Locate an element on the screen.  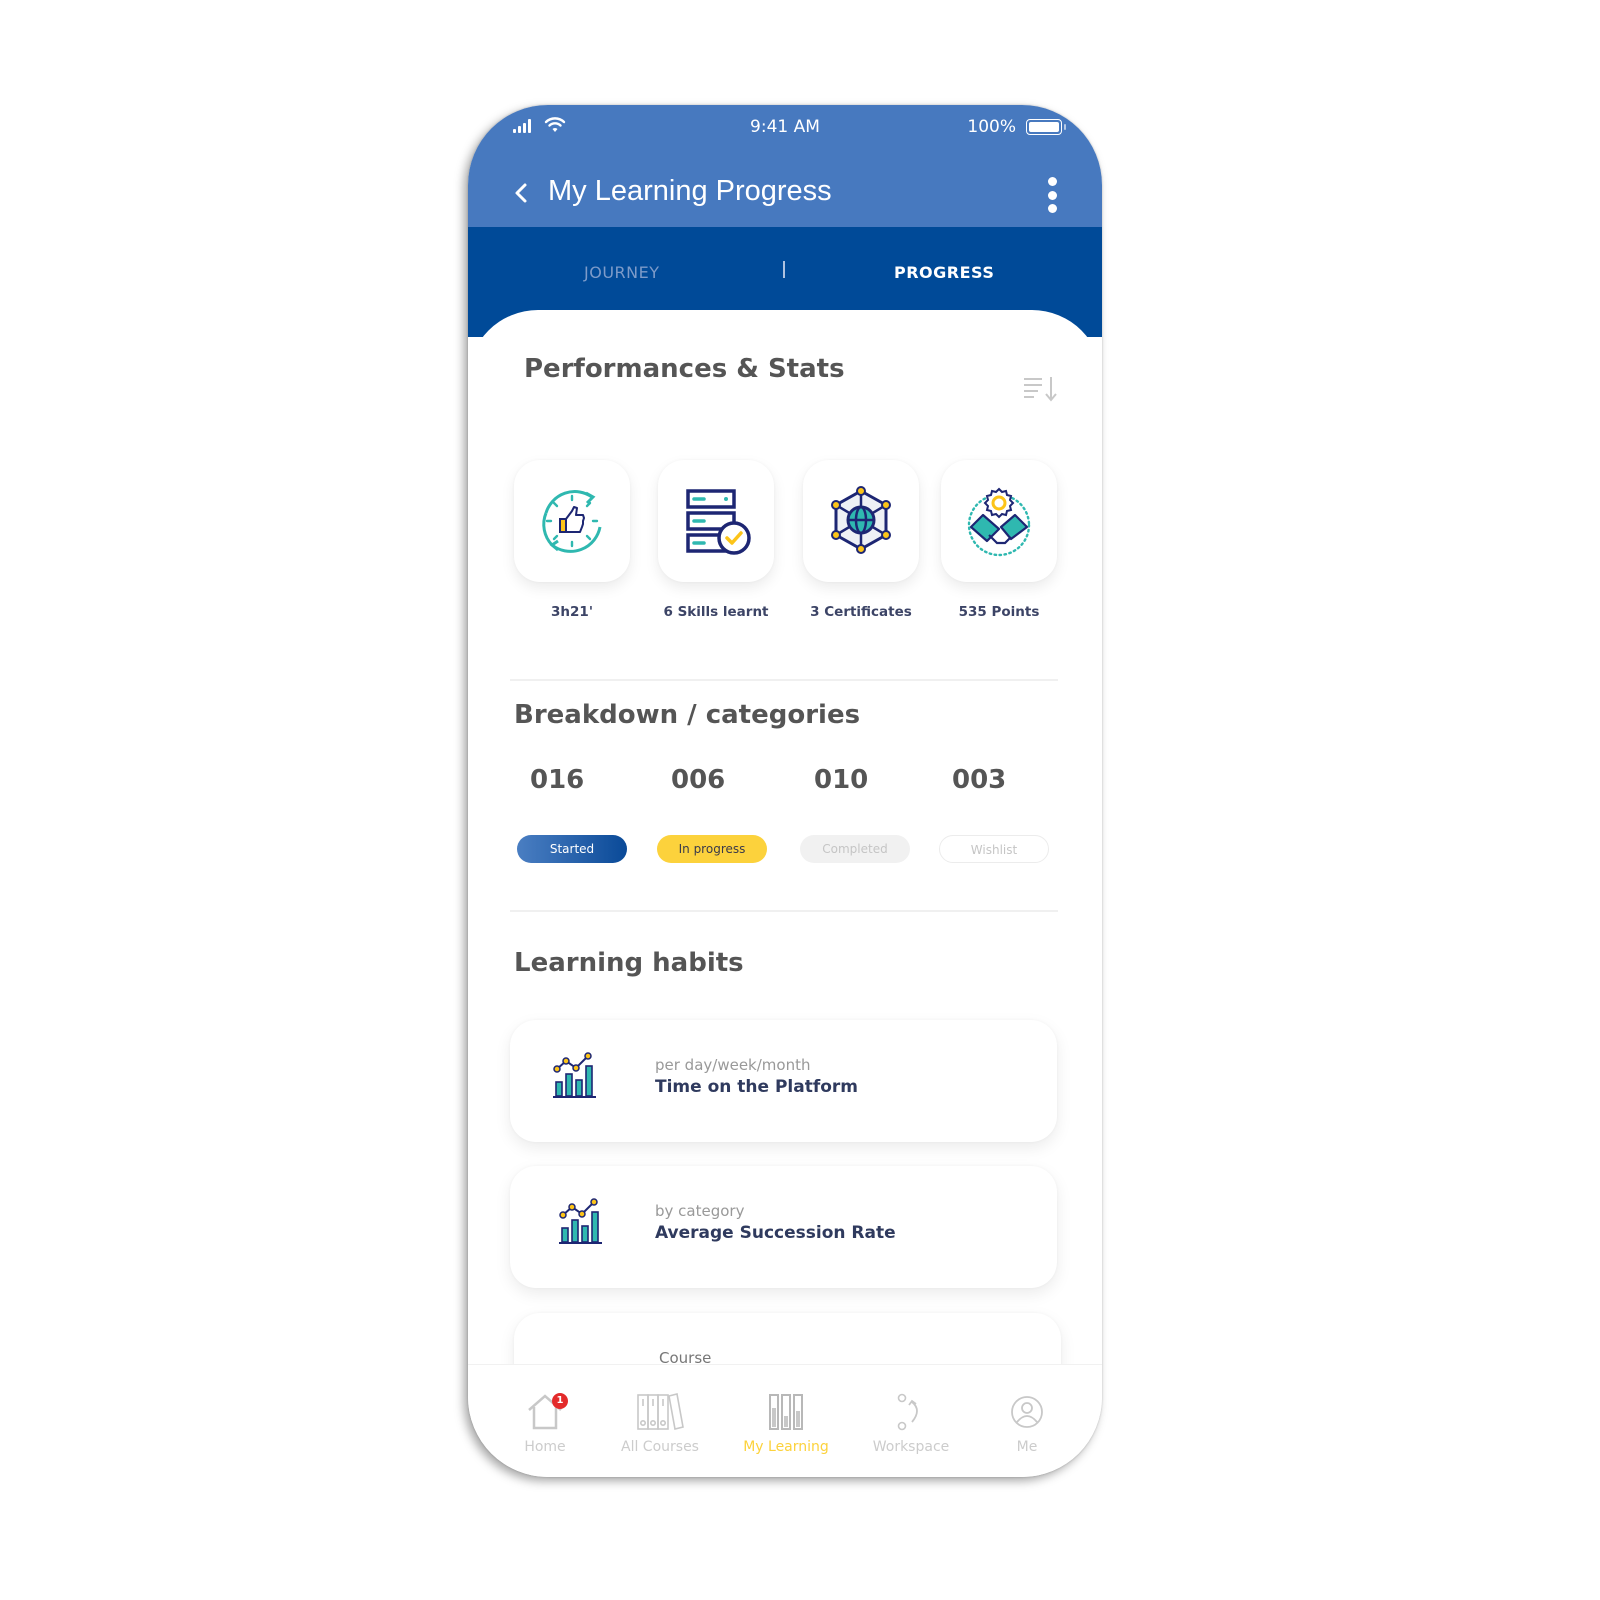
handshake-badge-icon is located at coordinates (999, 522).